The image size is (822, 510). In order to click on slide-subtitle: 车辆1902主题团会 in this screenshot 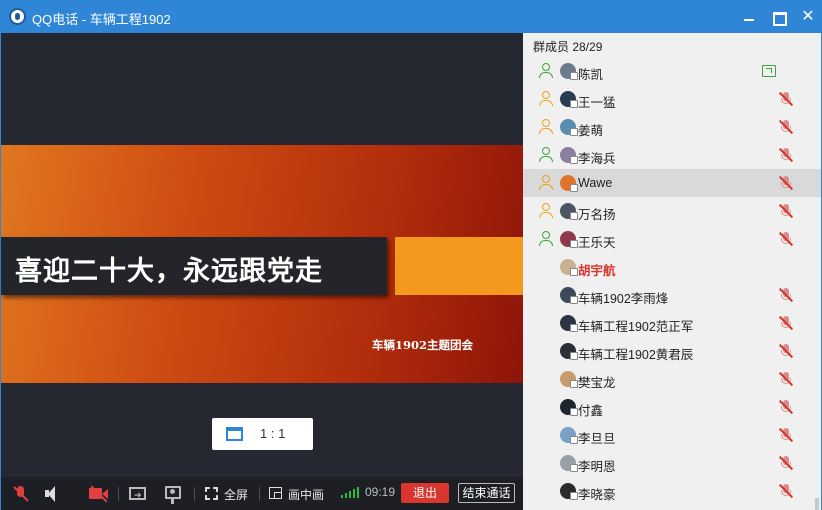, I will do `click(423, 345)`.